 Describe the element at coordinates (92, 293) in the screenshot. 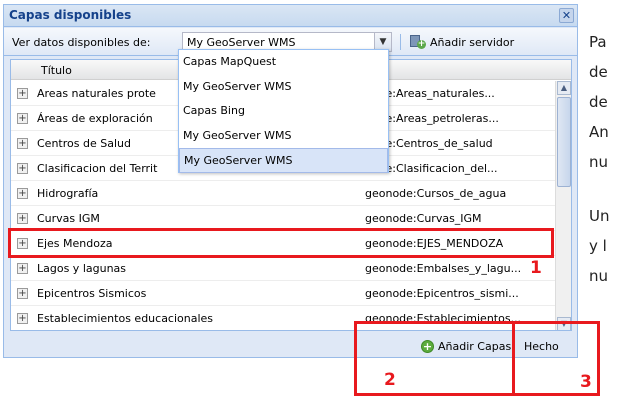

I see `row-title: Epicentros Sismicos` at that location.